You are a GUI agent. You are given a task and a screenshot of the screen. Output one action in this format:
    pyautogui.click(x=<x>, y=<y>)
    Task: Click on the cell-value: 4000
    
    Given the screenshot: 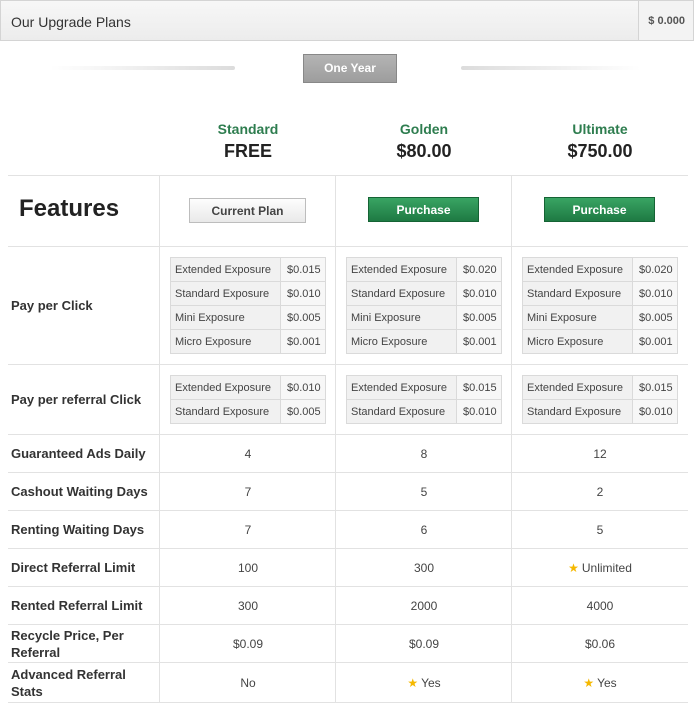 What is the action you would take?
    pyautogui.click(x=600, y=606)
    